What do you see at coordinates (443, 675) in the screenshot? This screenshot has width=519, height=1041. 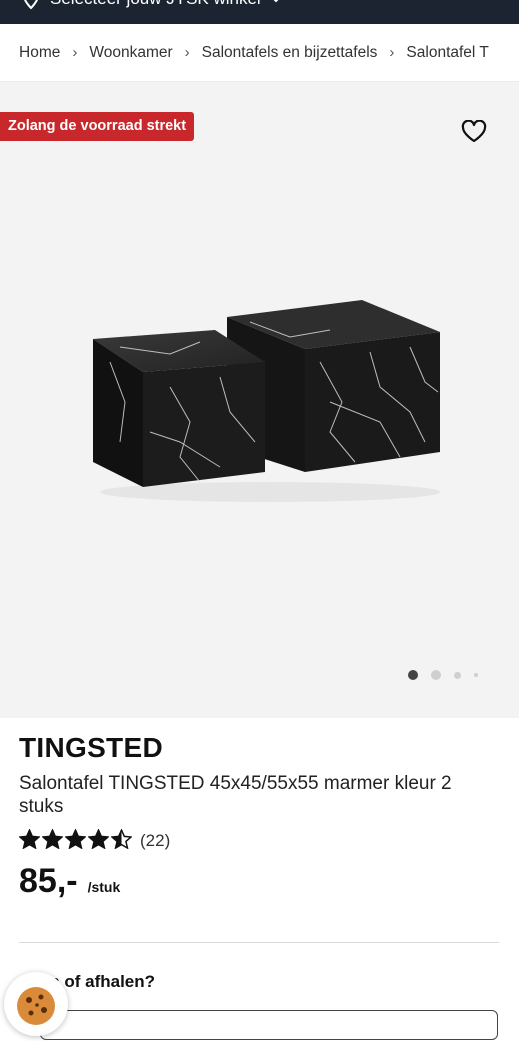 I see `gallery-pagination` at bounding box center [443, 675].